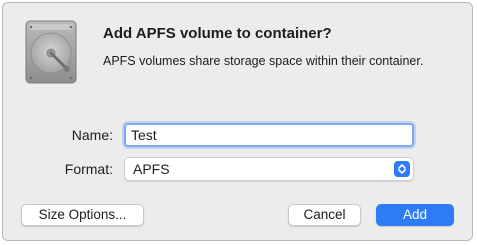 The height and width of the screenshot is (245, 477). What do you see at coordinates (269, 135) in the screenshot?
I see `name-input` at bounding box center [269, 135].